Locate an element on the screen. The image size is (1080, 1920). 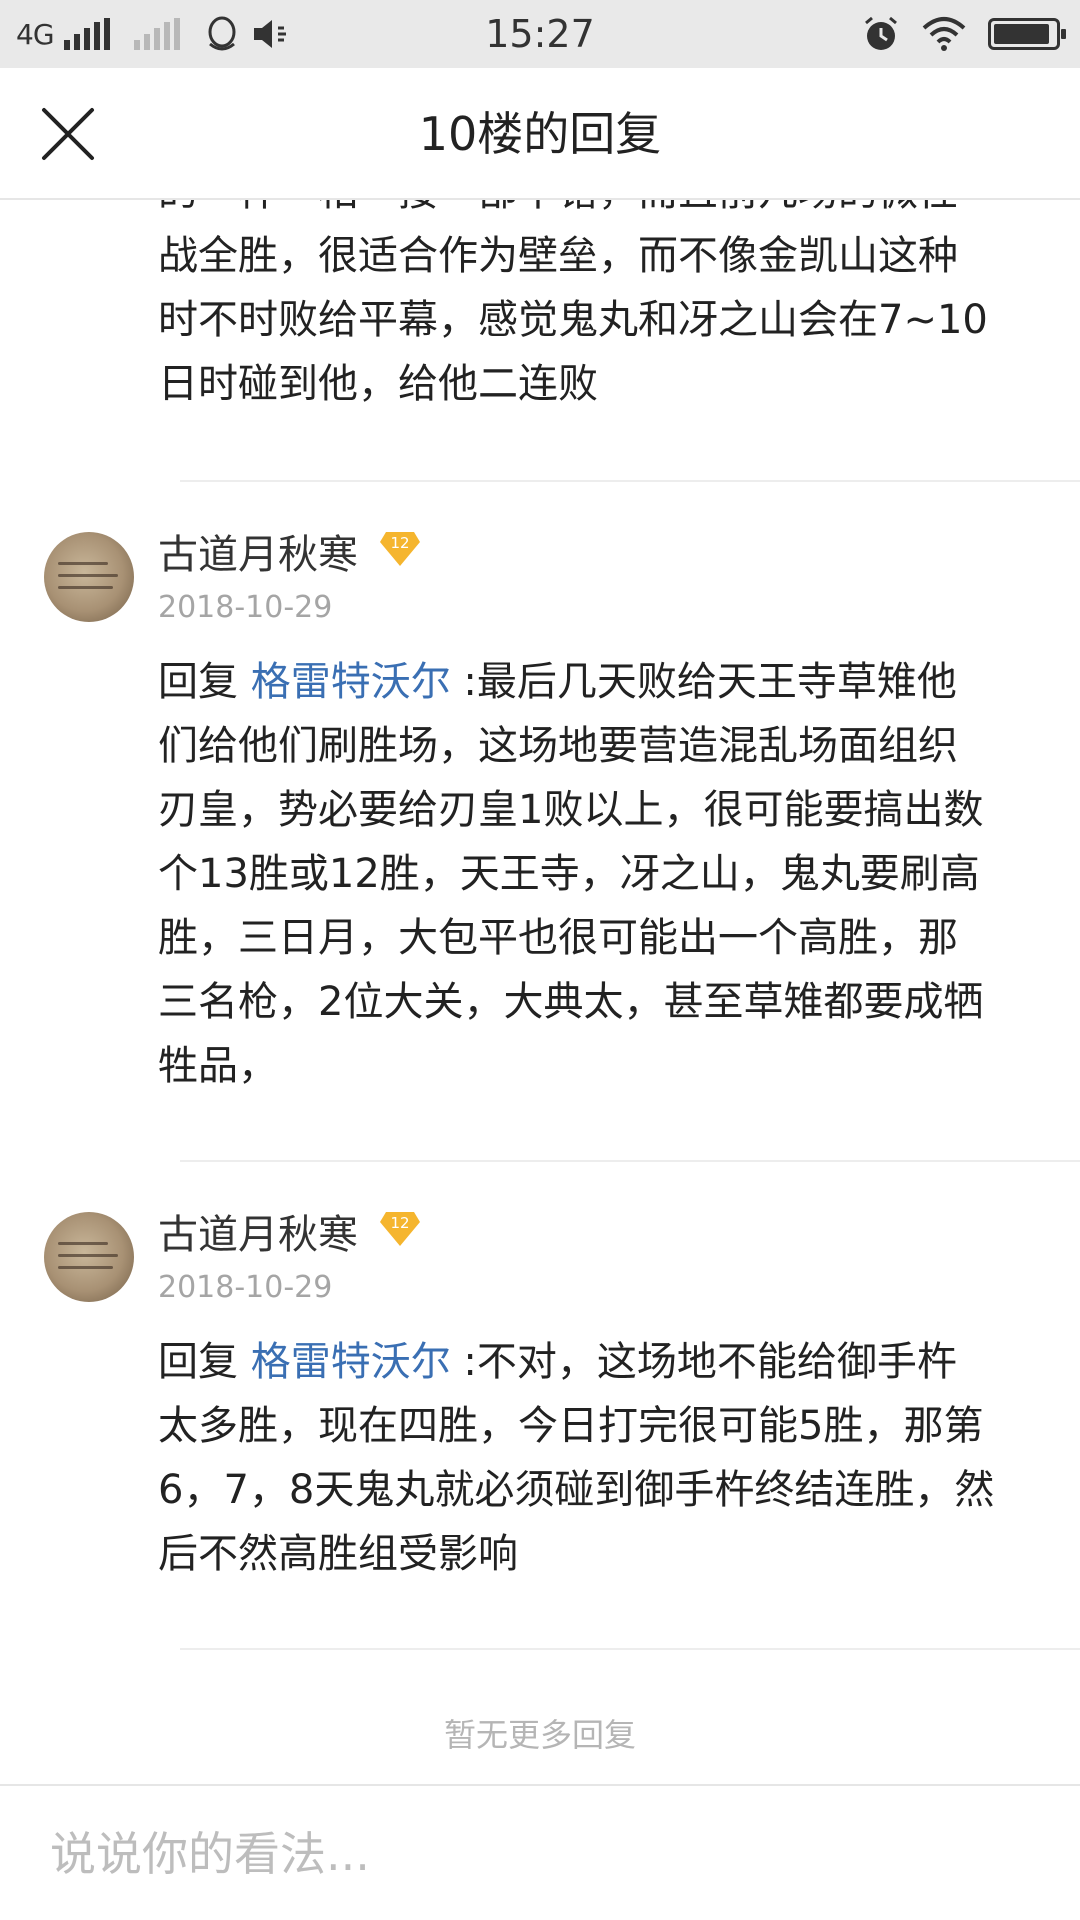
comment-bar is located at coordinates (540, 1852).